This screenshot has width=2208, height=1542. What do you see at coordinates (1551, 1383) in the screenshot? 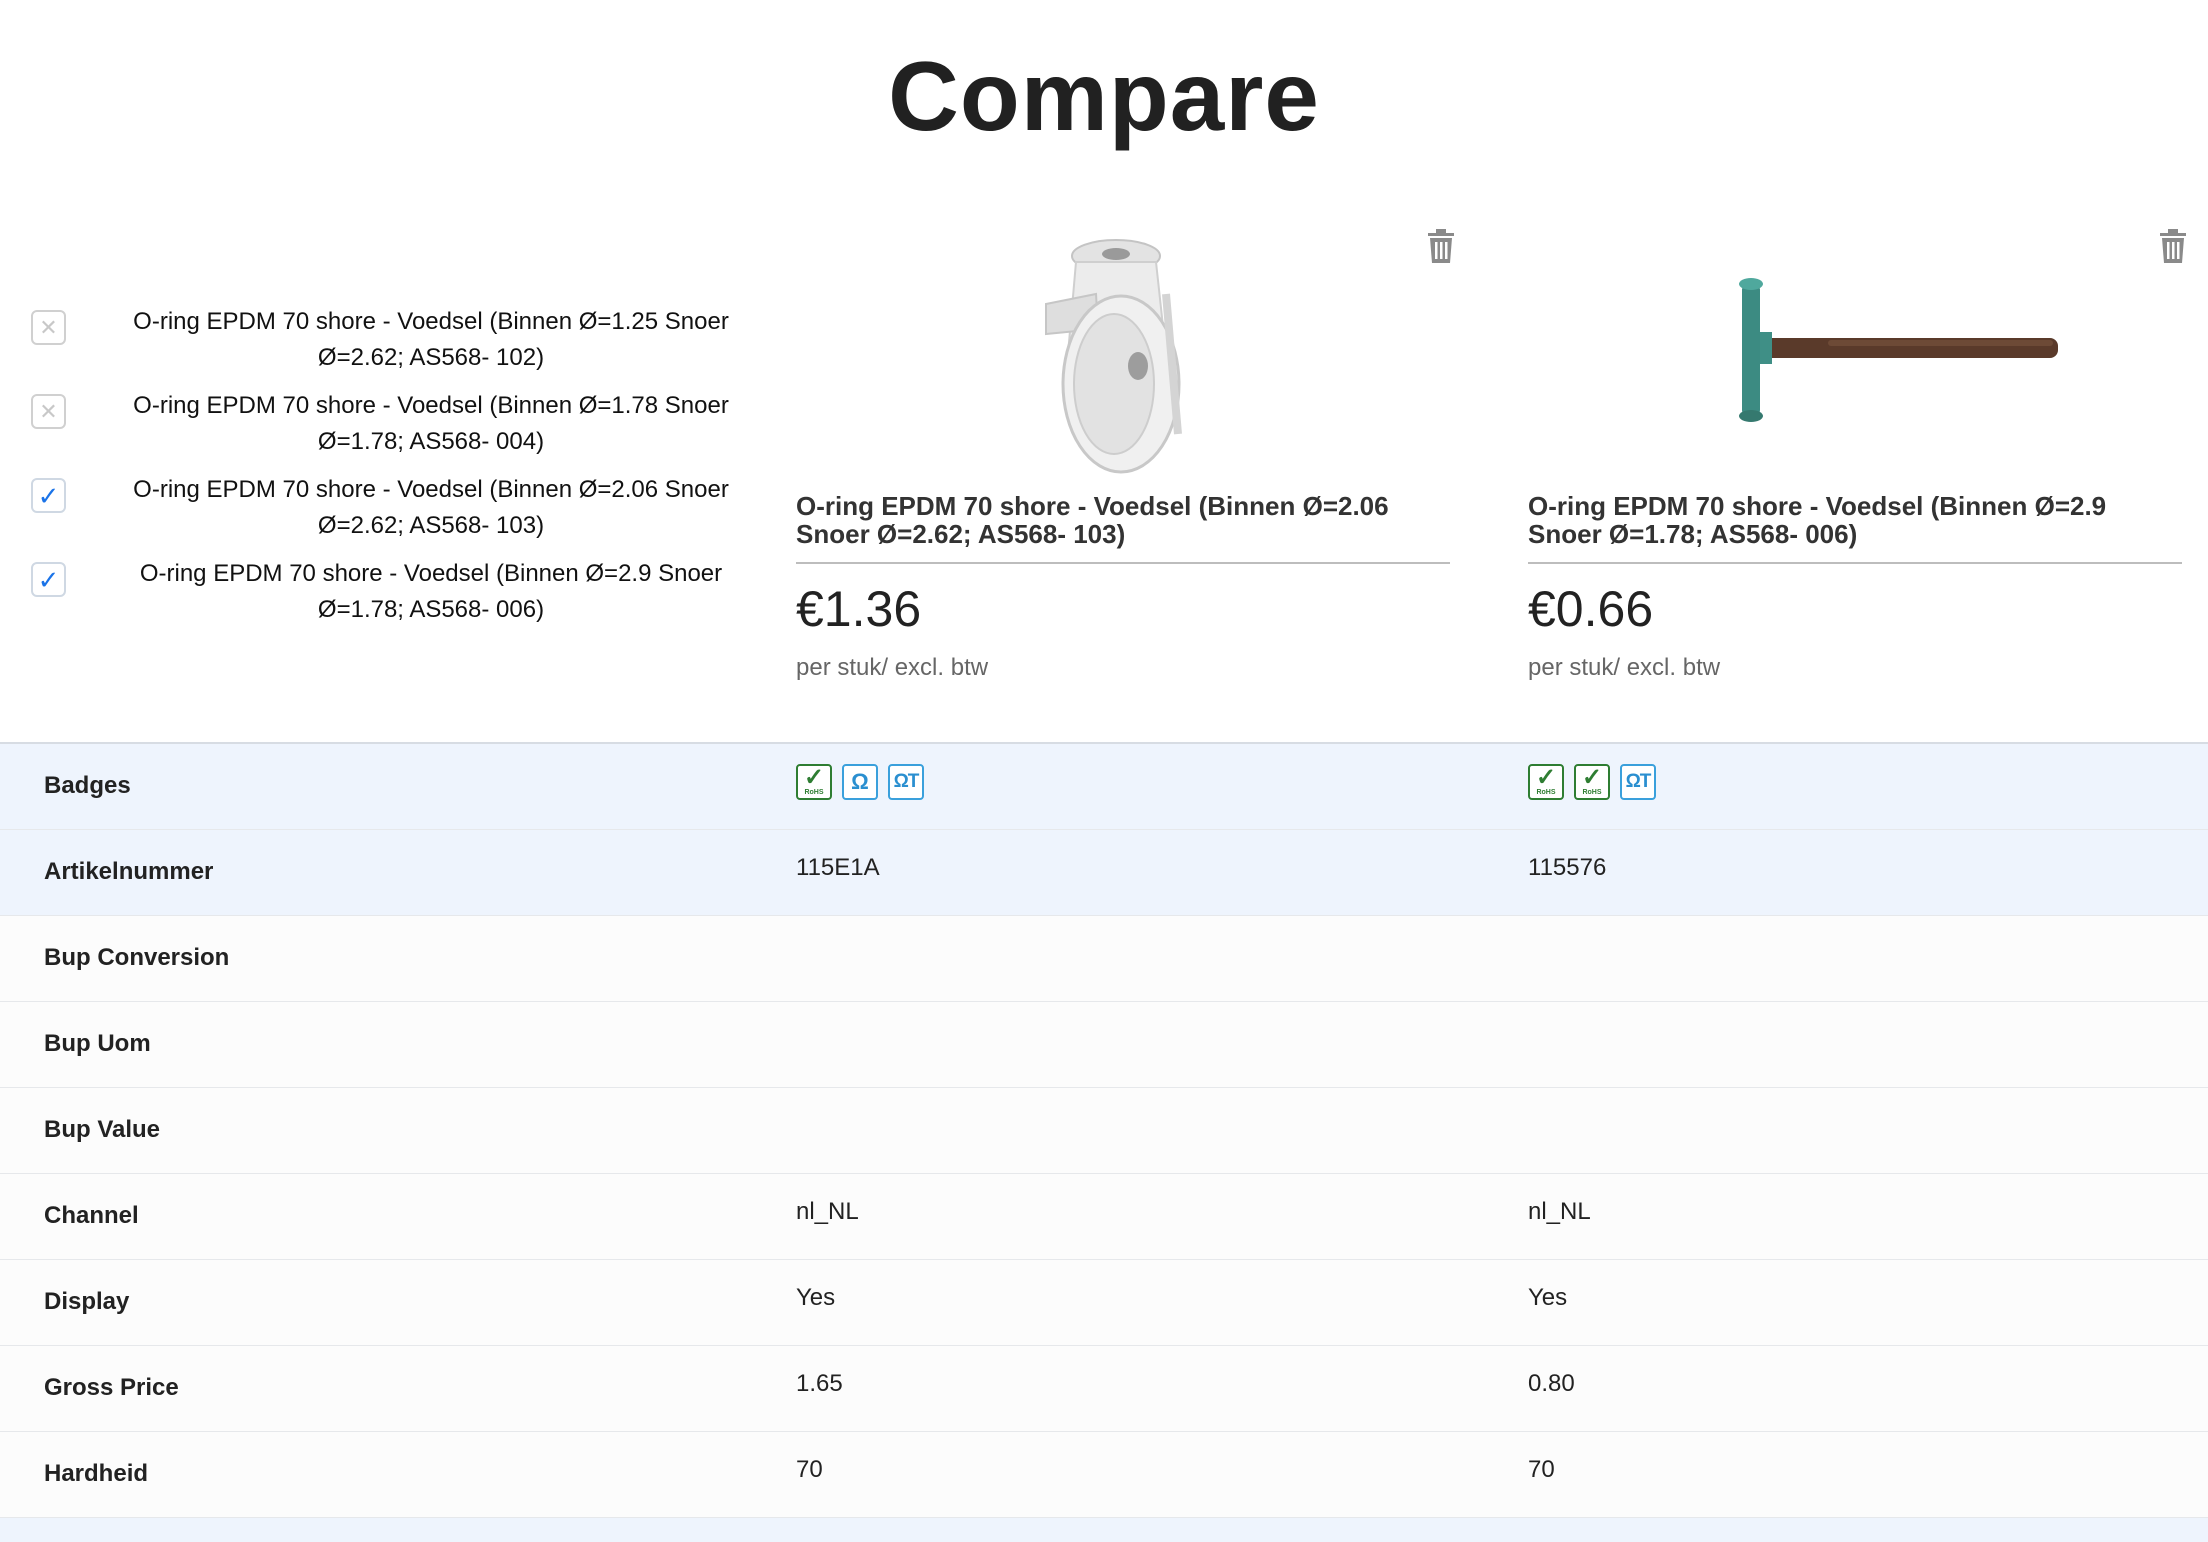
I see `spec-value: 0.80` at bounding box center [1551, 1383].